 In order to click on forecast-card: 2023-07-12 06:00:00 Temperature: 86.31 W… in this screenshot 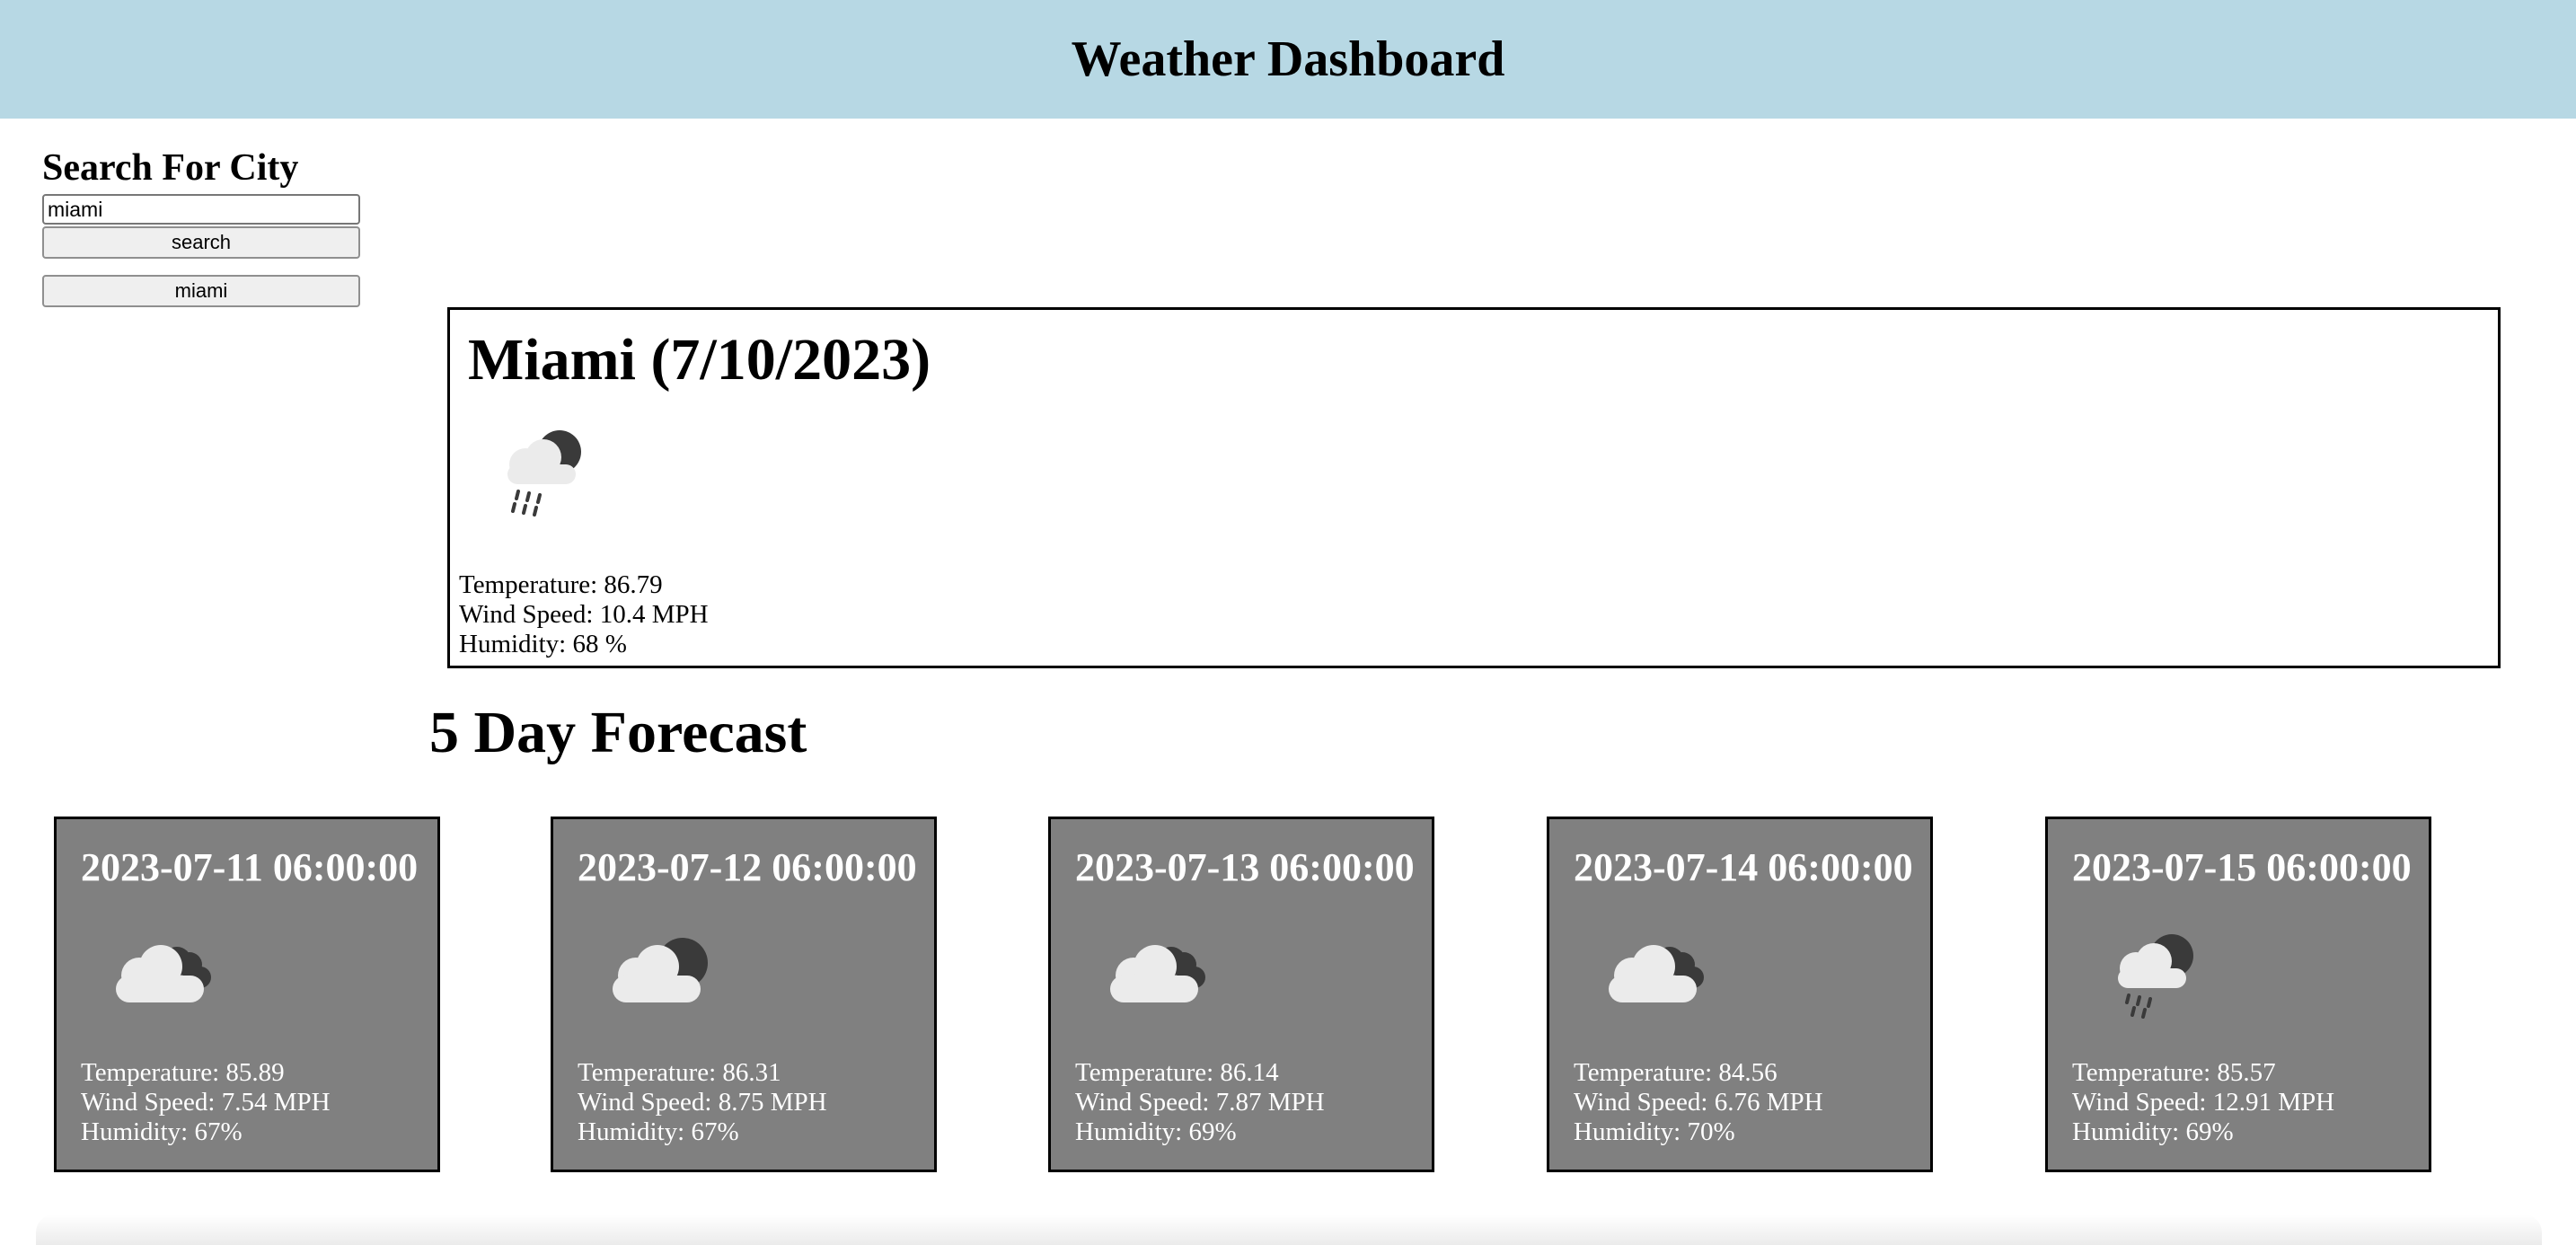, I will do `click(744, 994)`.